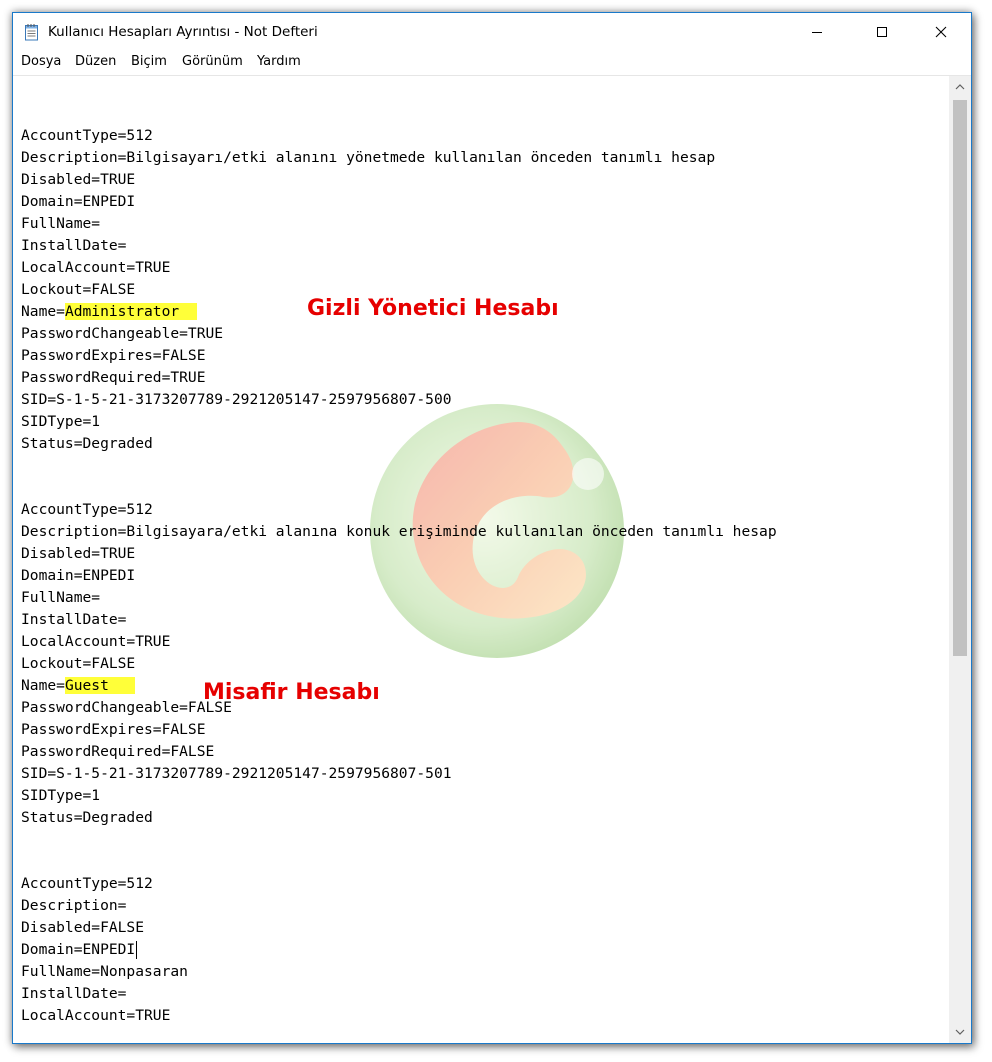 The width and height of the screenshot is (992, 1062). I want to click on maximize-icon, so click(882, 32).